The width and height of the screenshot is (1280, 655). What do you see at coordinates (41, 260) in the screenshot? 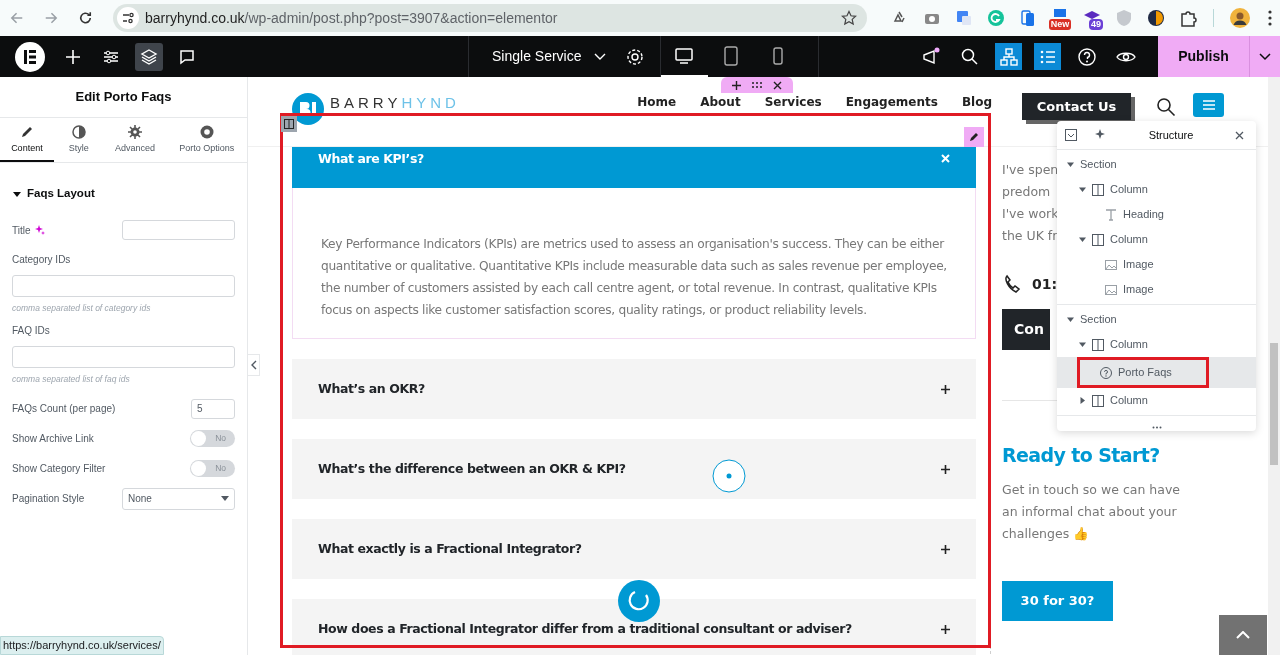
I see `field-label: Category IDs` at bounding box center [41, 260].